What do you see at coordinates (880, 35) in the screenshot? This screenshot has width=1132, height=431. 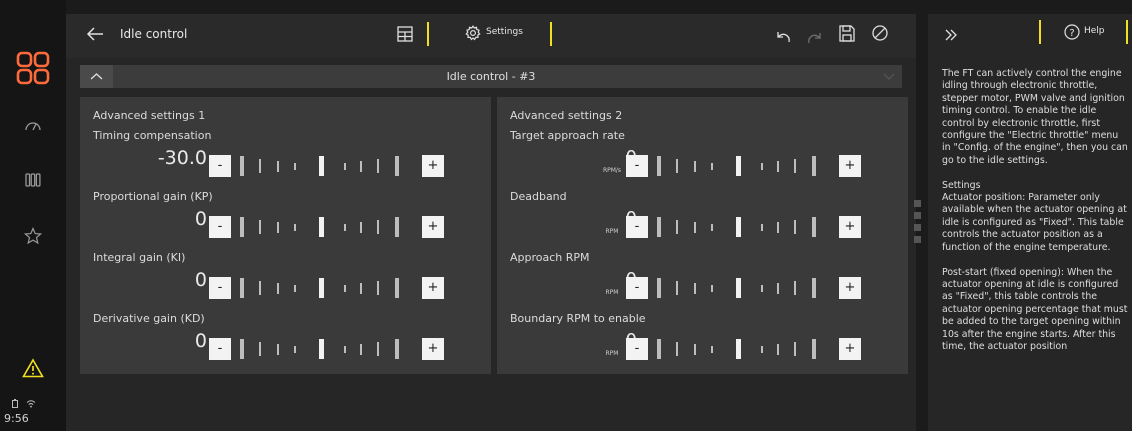 I see `cancel-icon` at bounding box center [880, 35].